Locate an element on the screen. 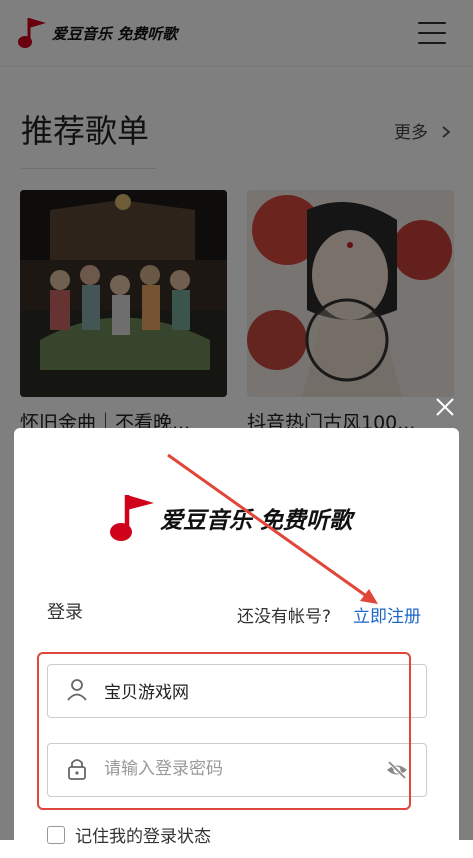 The image size is (473, 858). remember-label: 记住我的登录状态 is located at coordinates (143, 837).